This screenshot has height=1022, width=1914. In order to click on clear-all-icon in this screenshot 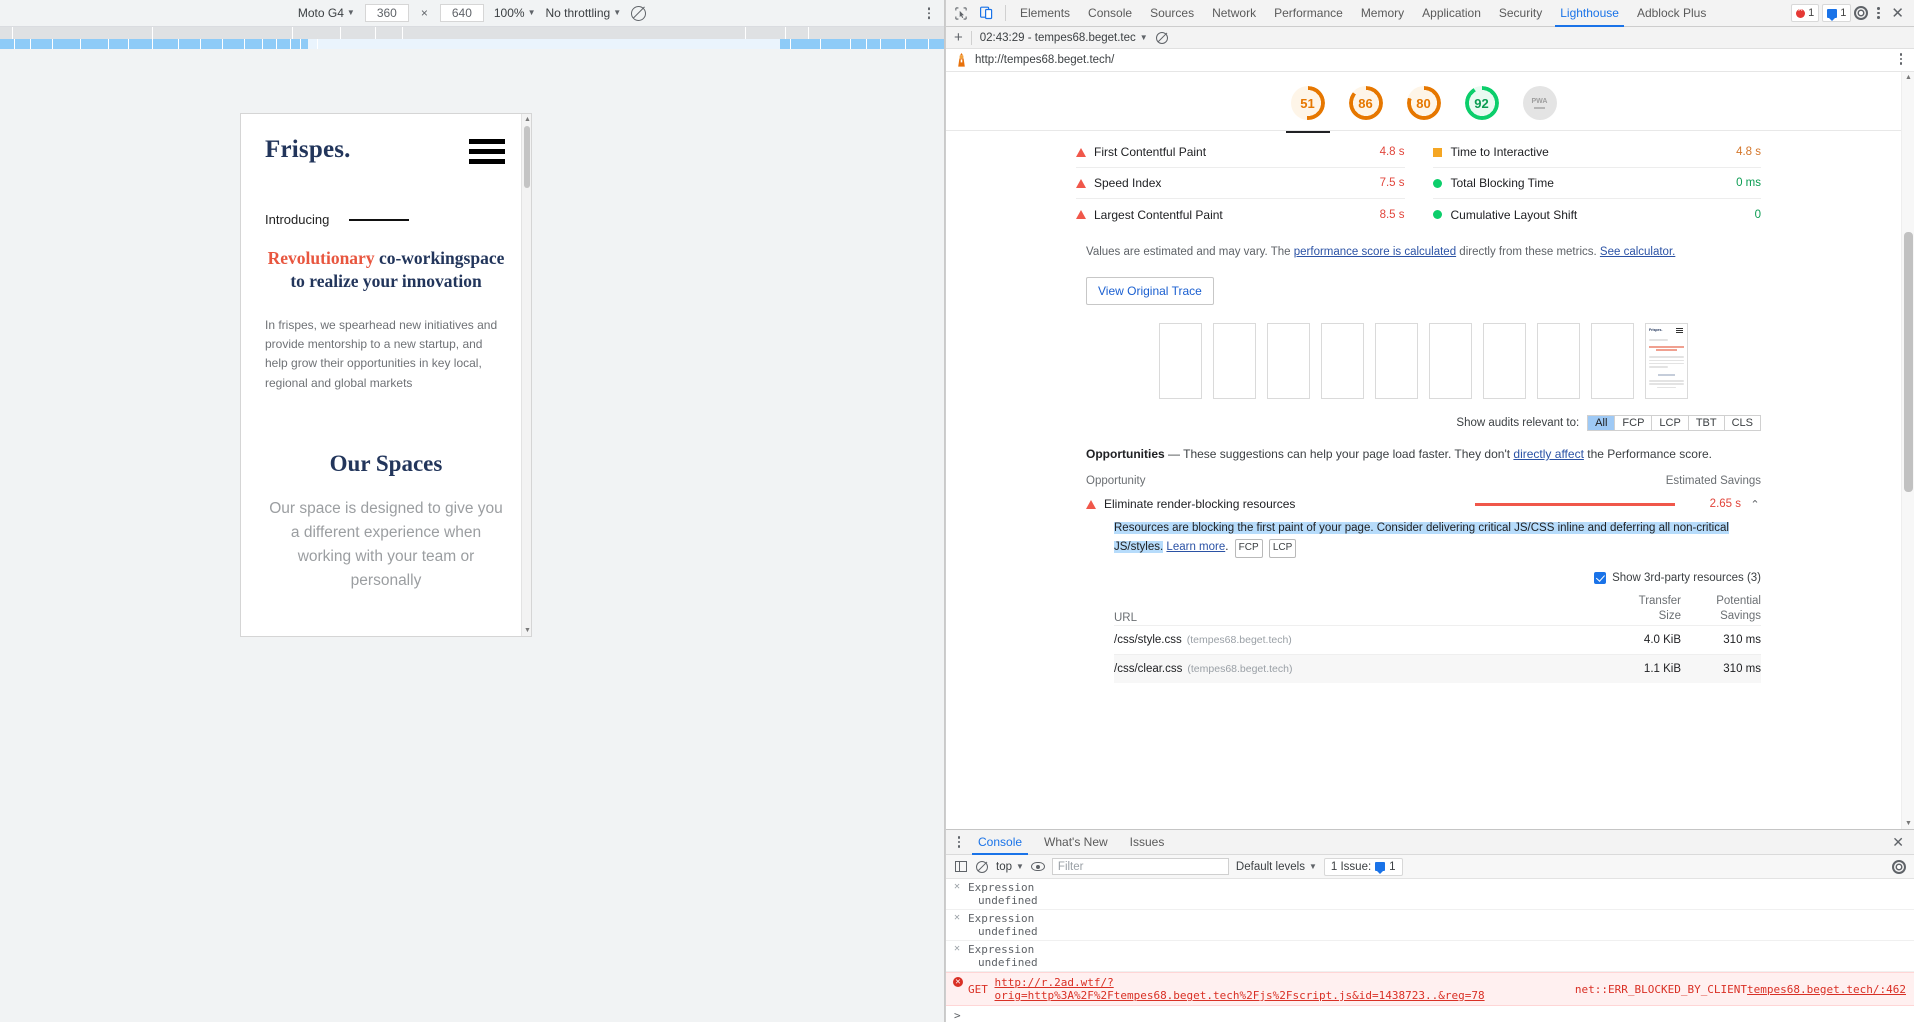, I will do `click(1161, 37)`.